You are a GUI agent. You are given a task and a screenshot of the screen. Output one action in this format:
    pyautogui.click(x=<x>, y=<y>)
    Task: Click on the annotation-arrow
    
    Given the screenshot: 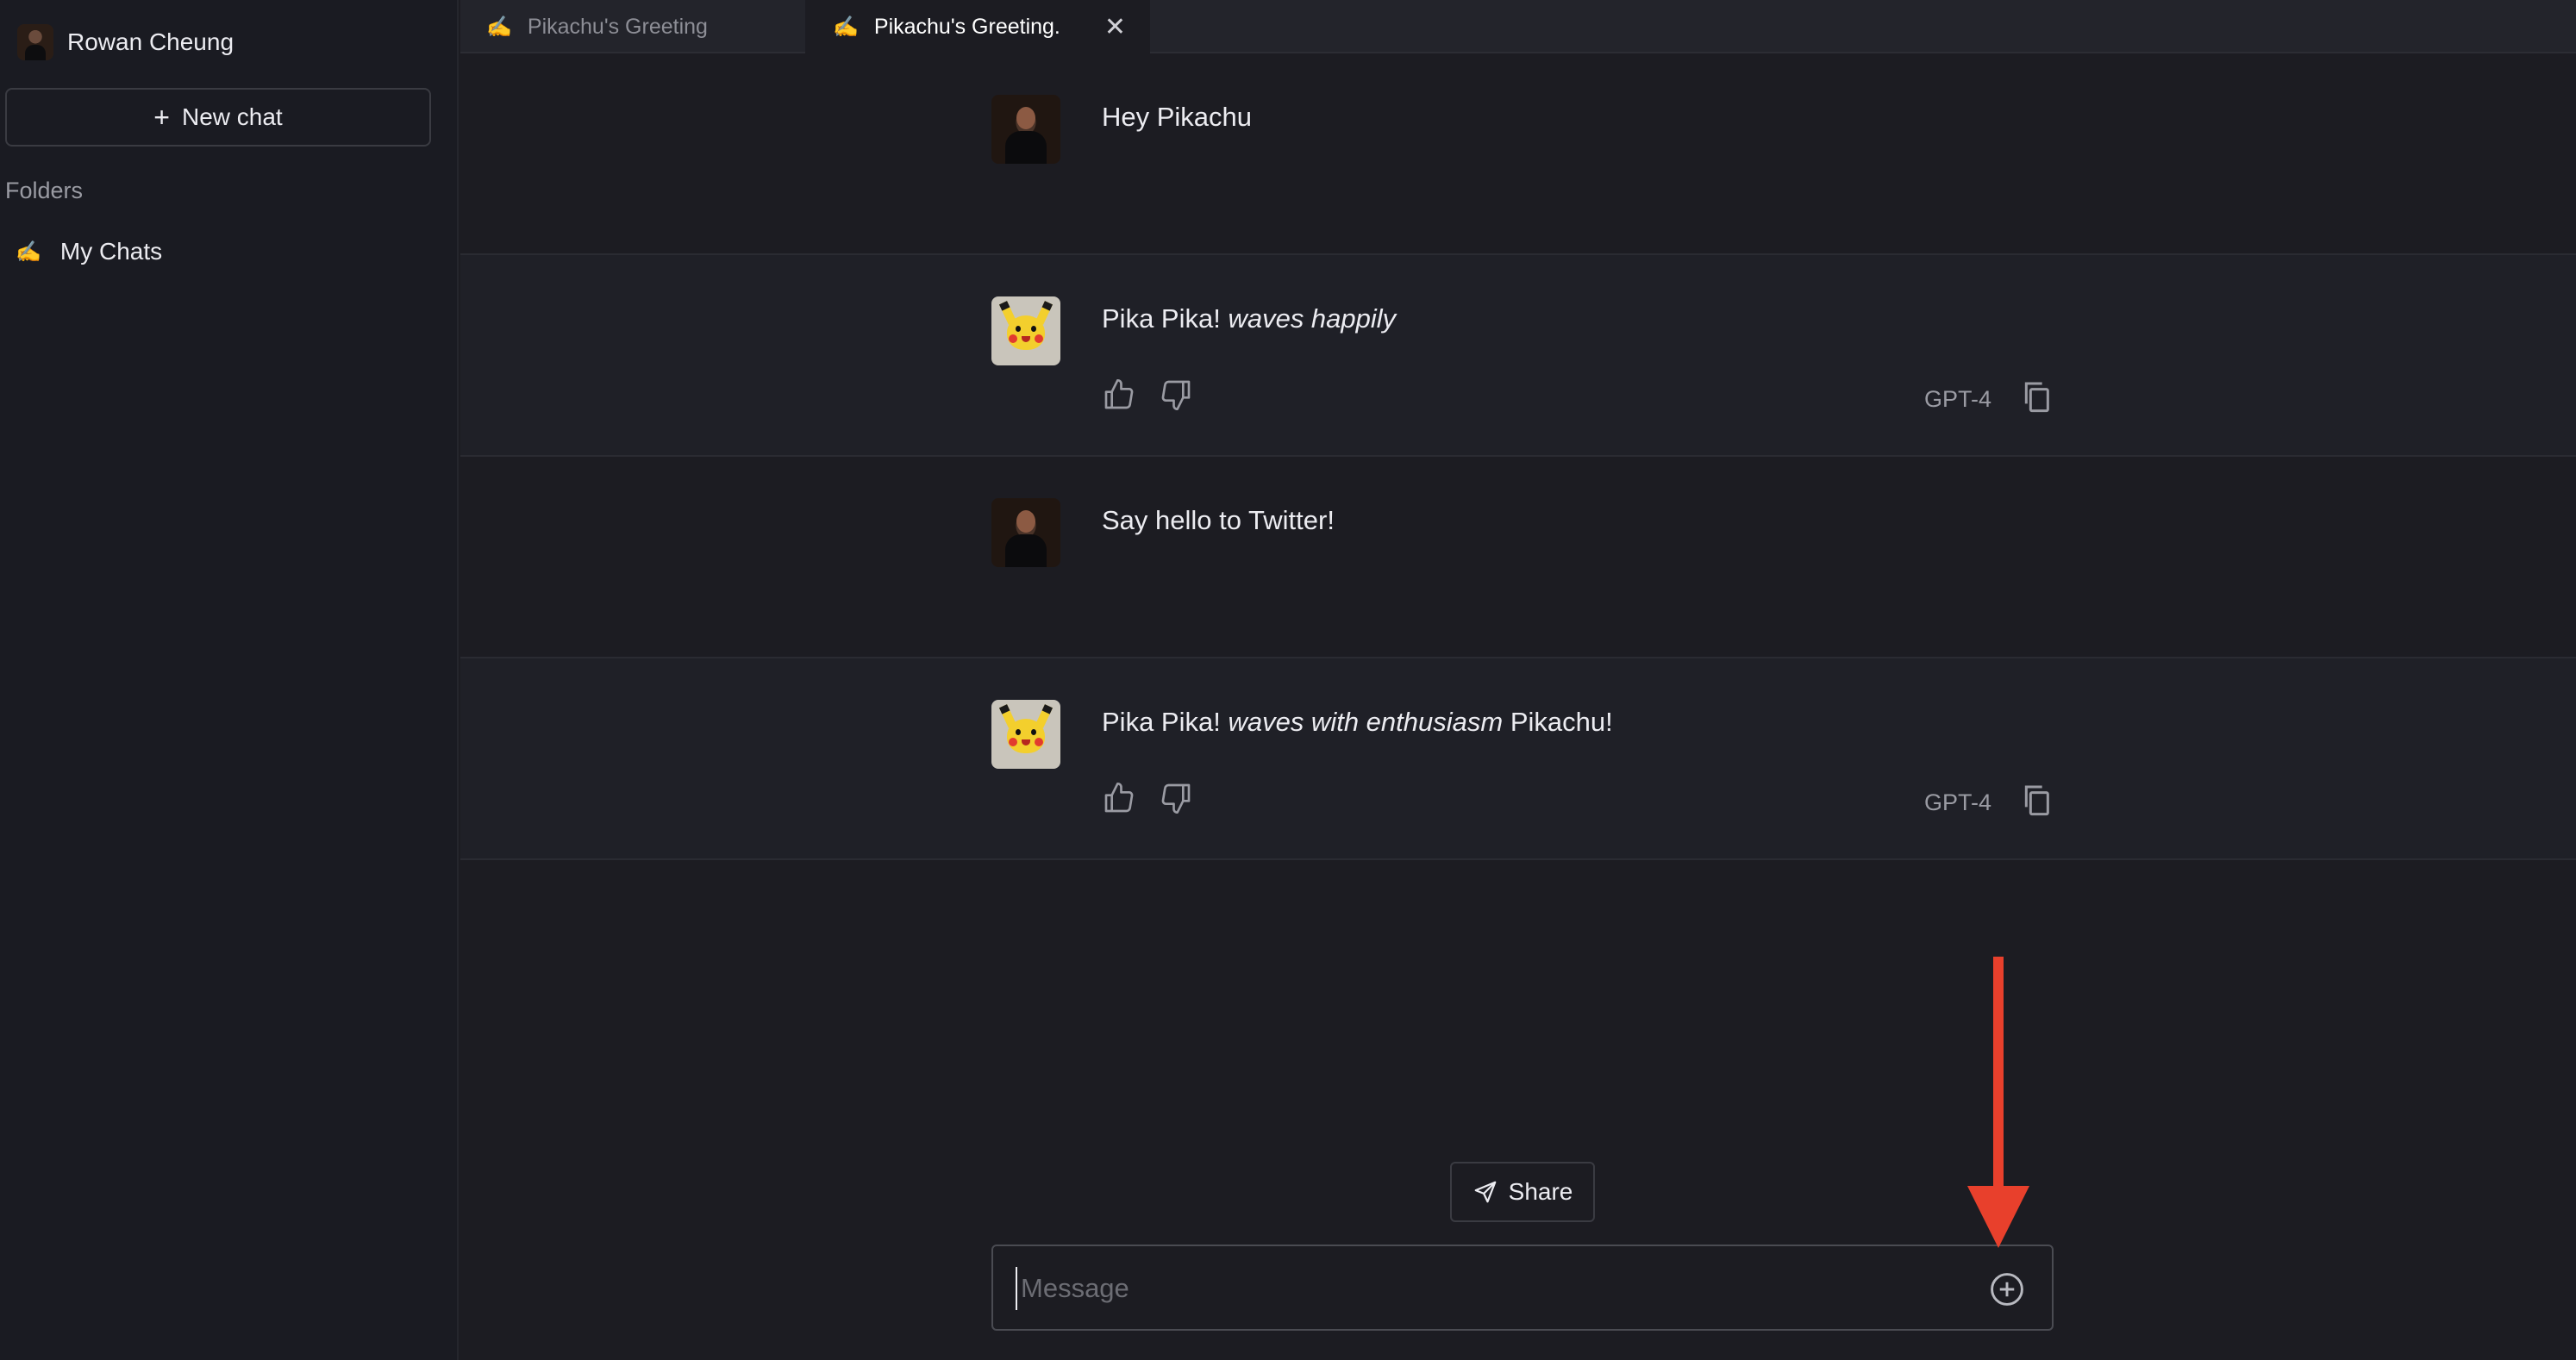 What is the action you would take?
    pyautogui.click(x=1998, y=1102)
    